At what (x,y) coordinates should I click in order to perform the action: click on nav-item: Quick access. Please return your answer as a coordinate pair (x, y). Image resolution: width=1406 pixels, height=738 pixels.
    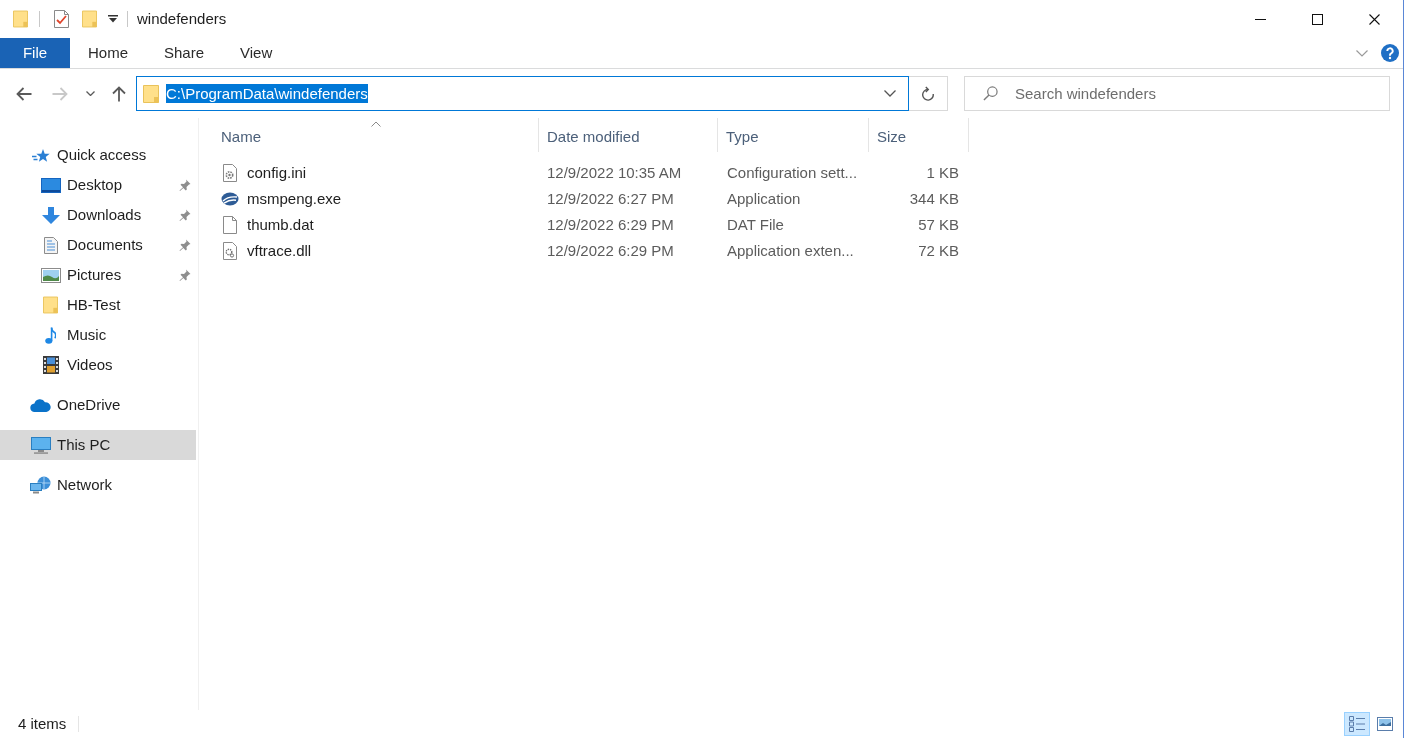
    Looking at the image, I should click on (98, 155).